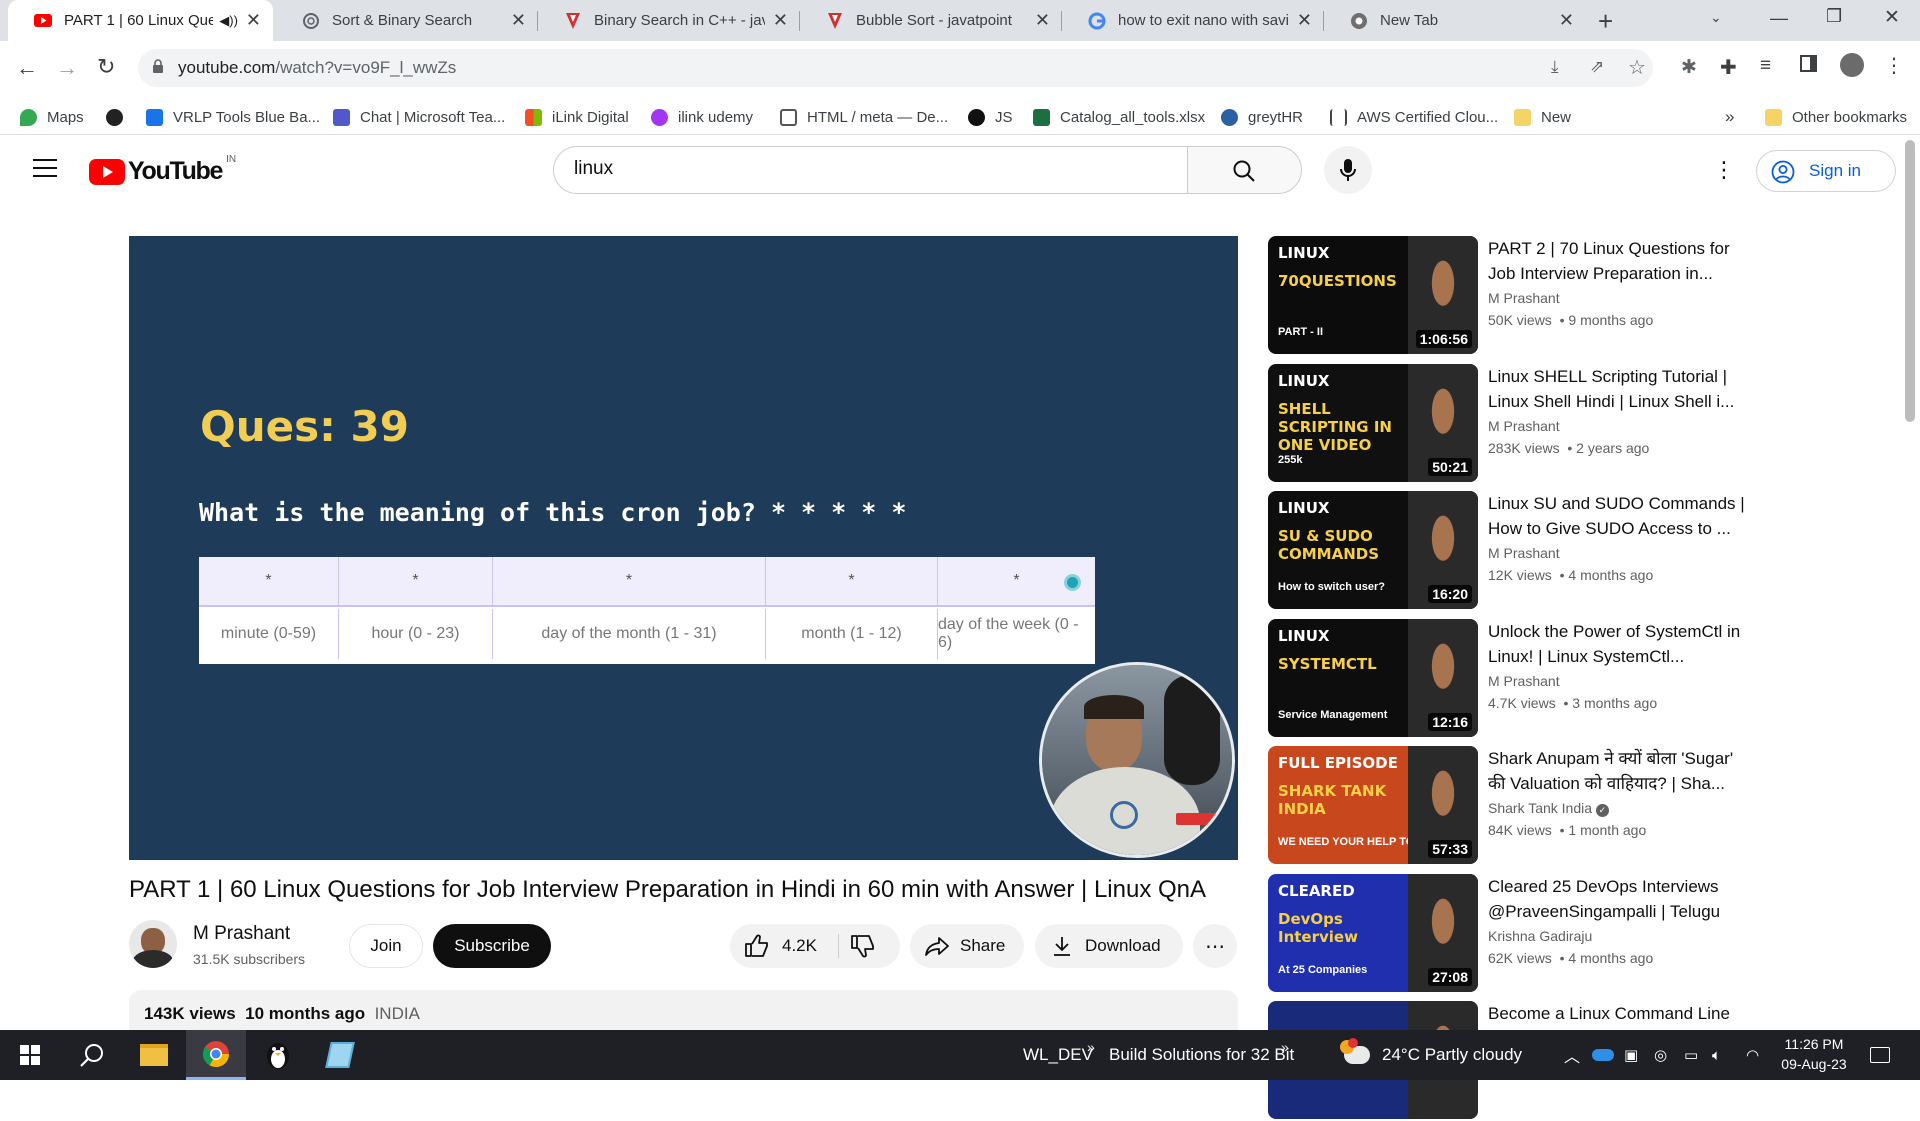 This screenshot has height=1121, width=1920. Describe the element at coordinates (1834, 16) in the screenshot. I see `restore-icon: ❐` at that location.